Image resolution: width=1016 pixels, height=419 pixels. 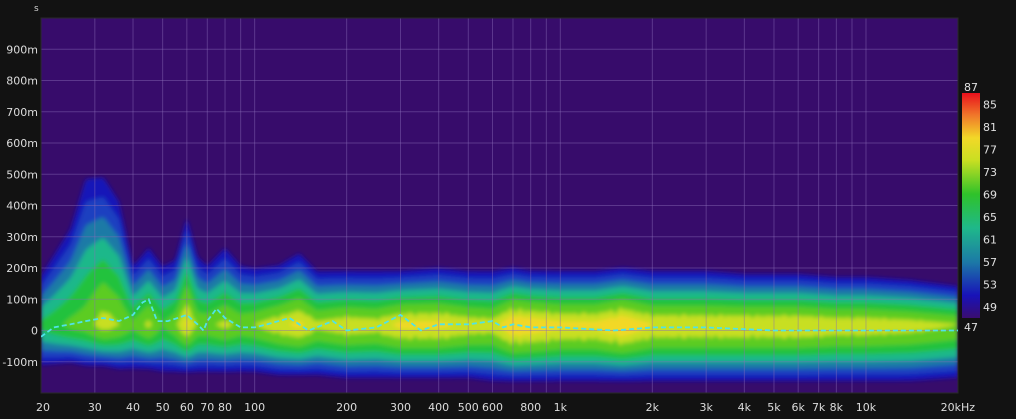 What do you see at coordinates (400, 407) in the screenshot?
I see `x-tick-label: 300` at bounding box center [400, 407].